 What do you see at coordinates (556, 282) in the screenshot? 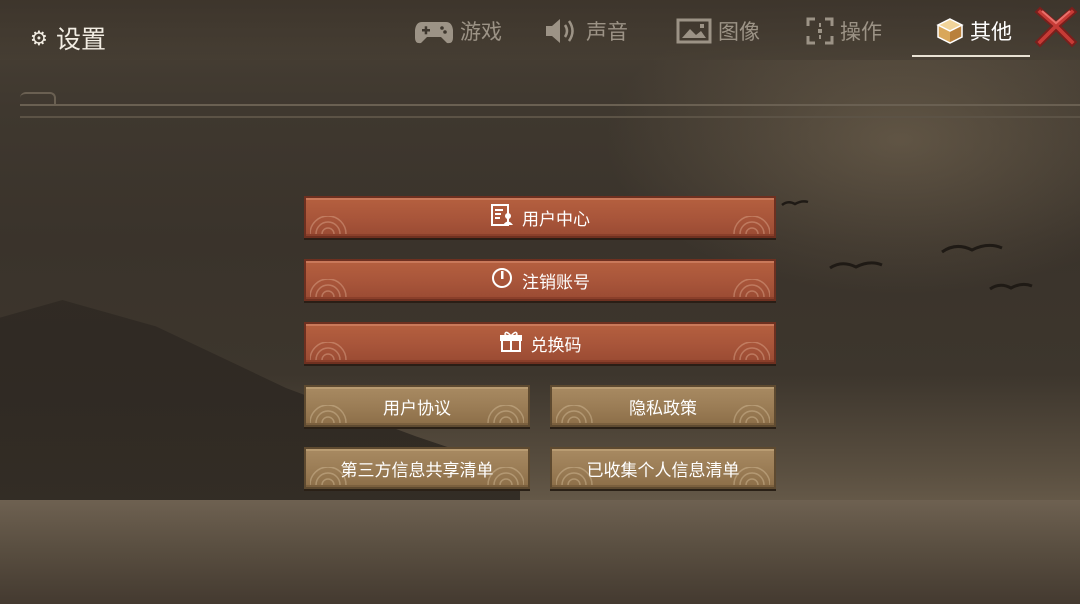
I see `cancel-account-label: 注销账号` at bounding box center [556, 282].